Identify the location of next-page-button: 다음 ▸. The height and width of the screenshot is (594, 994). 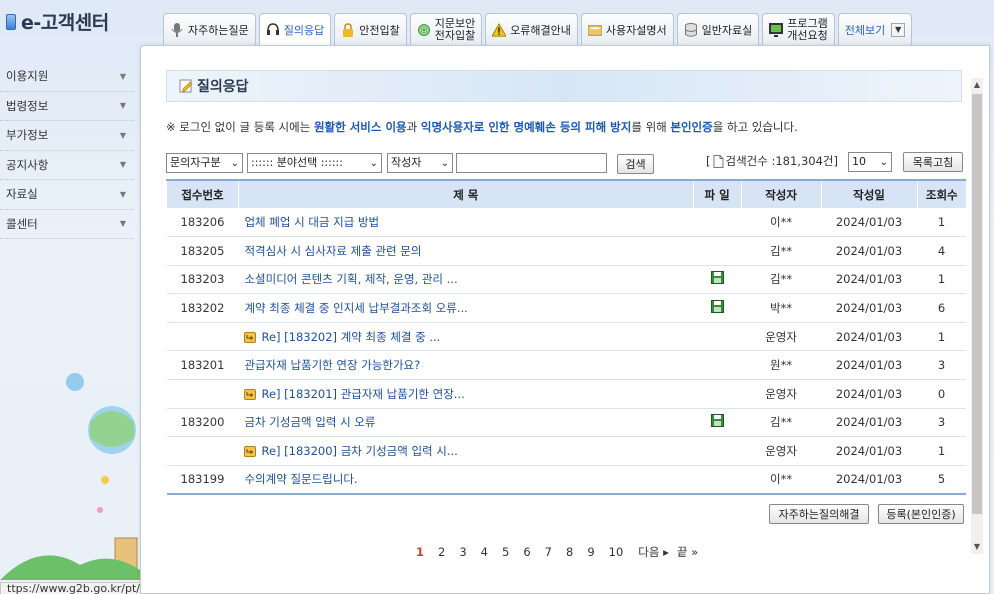
(653, 552).